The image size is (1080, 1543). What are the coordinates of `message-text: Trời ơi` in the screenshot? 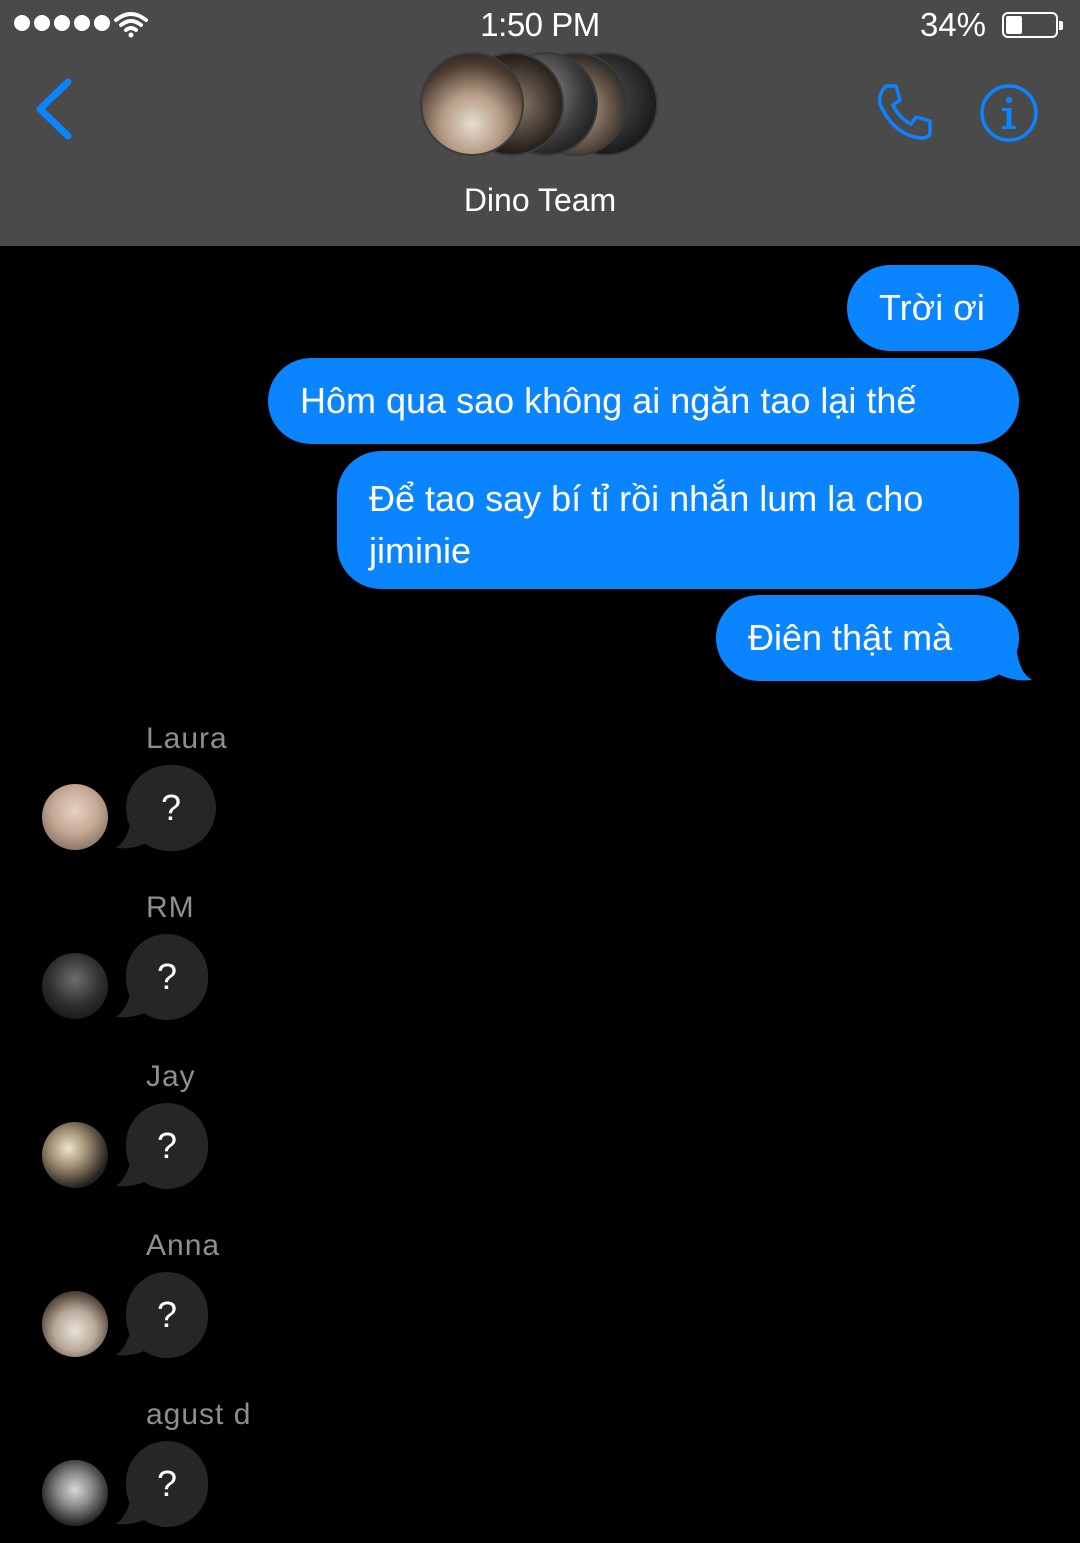 It's located at (932, 307).